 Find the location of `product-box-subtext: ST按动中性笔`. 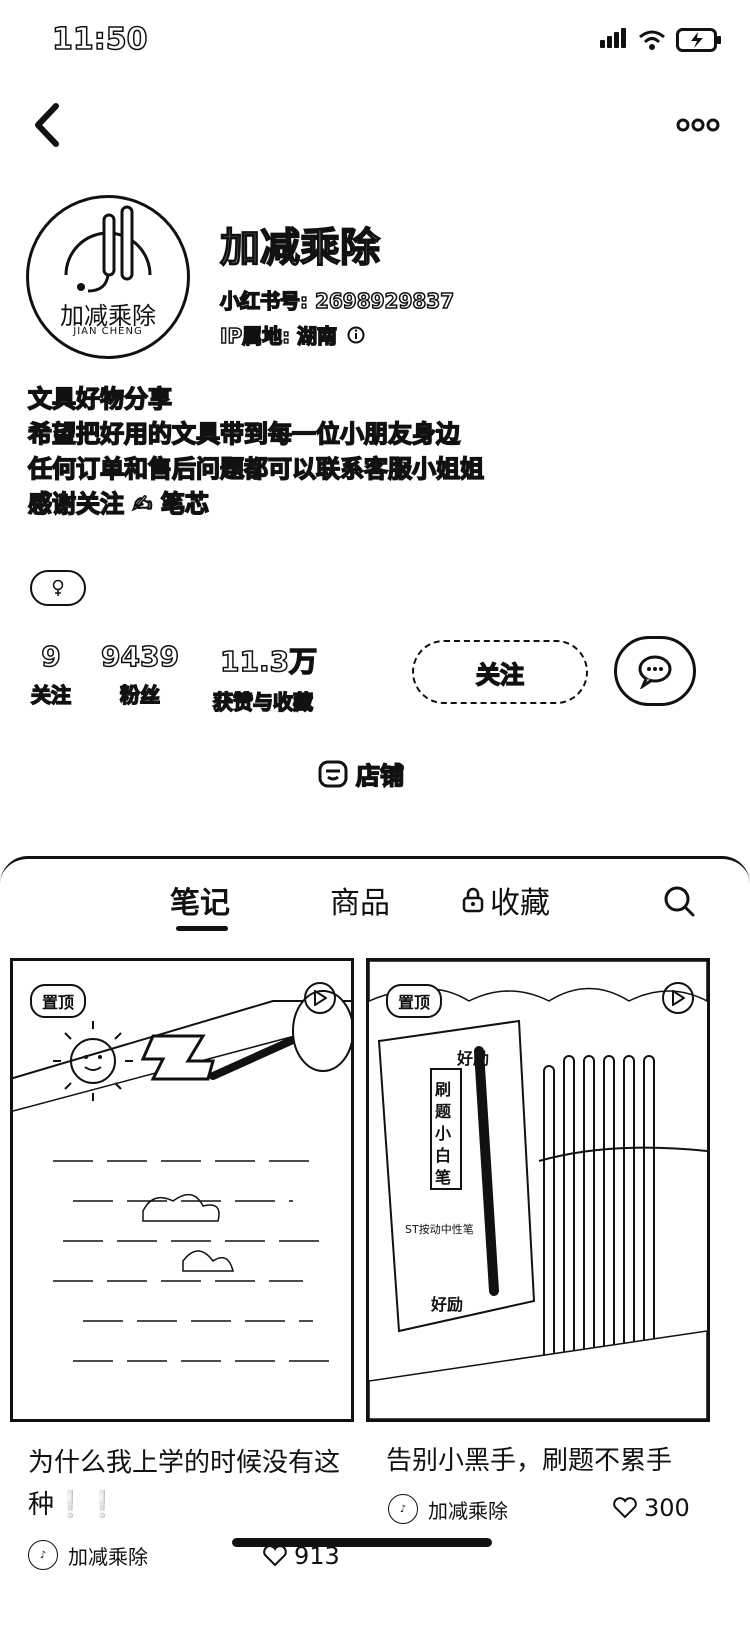

product-box-subtext: ST按动中性笔 is located at coordinates (439, 1229).